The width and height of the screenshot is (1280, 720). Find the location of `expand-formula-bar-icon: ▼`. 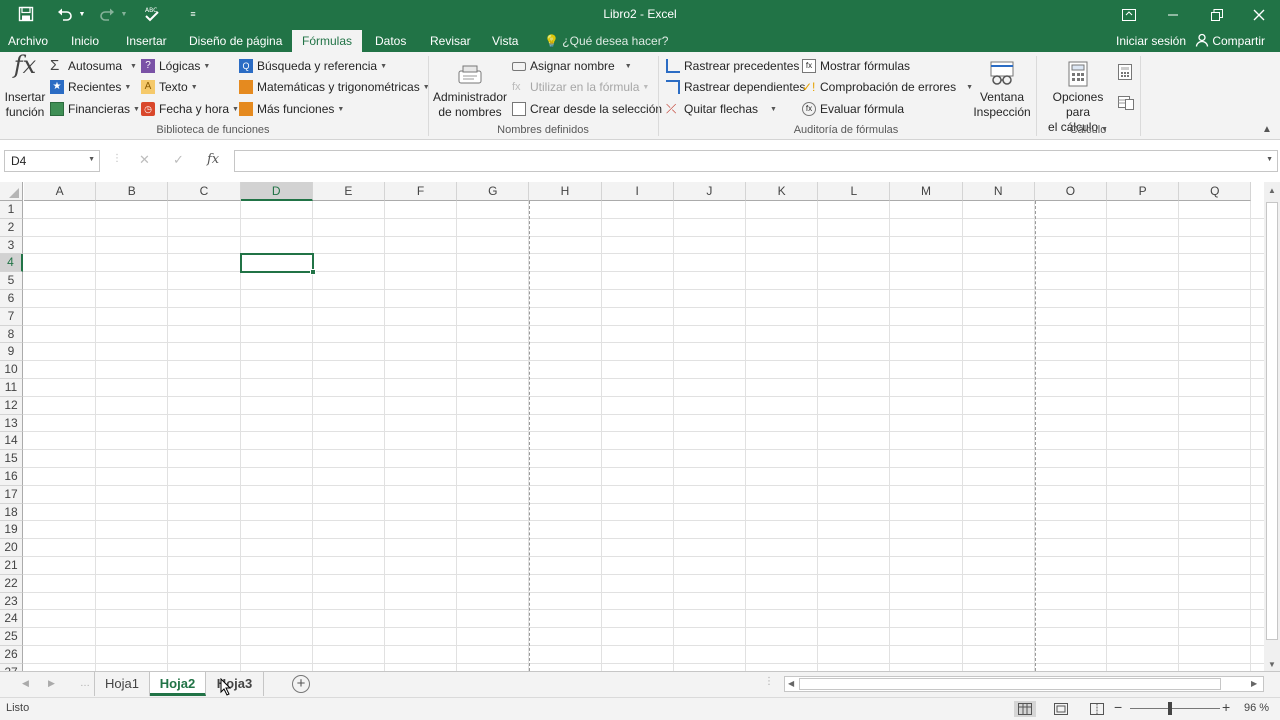

expand-formula-bar-icon: ▼ is located at coordinates (1269, 159).